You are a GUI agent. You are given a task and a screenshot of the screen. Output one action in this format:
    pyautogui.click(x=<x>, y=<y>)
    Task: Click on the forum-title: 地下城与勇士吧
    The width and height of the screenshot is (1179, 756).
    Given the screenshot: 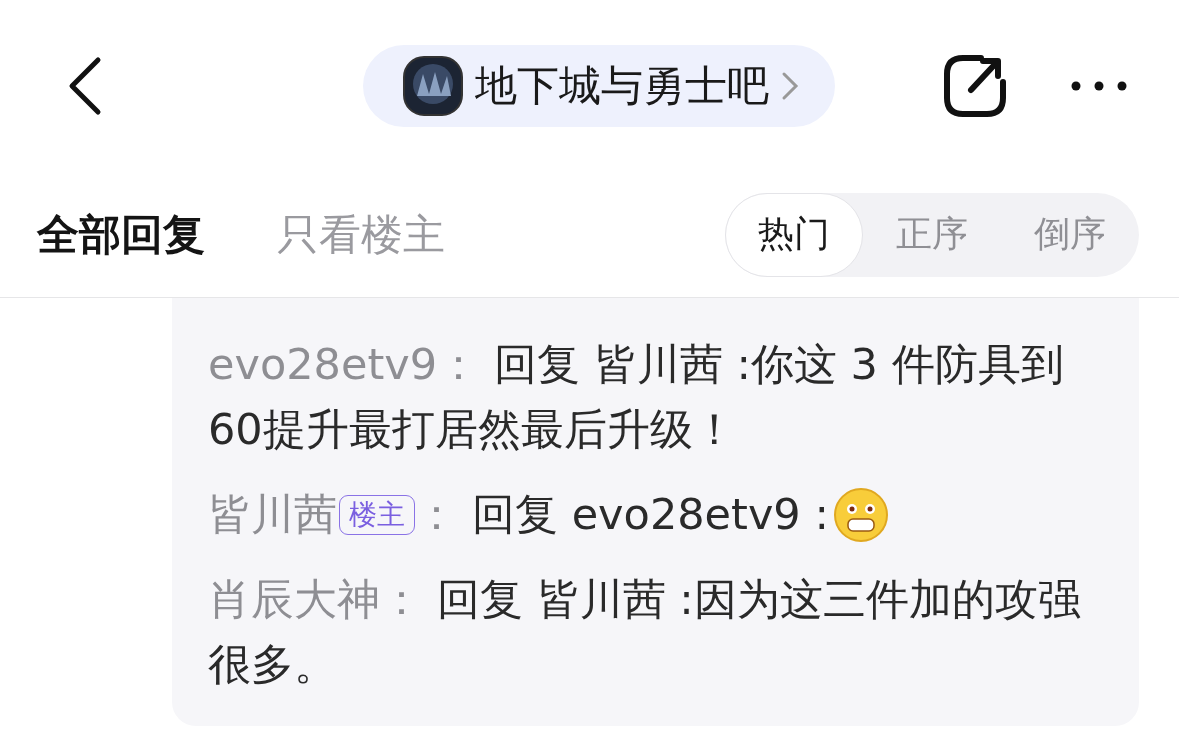 What is the action you would take?
    pyautogui.click(x=621, y=86)
    